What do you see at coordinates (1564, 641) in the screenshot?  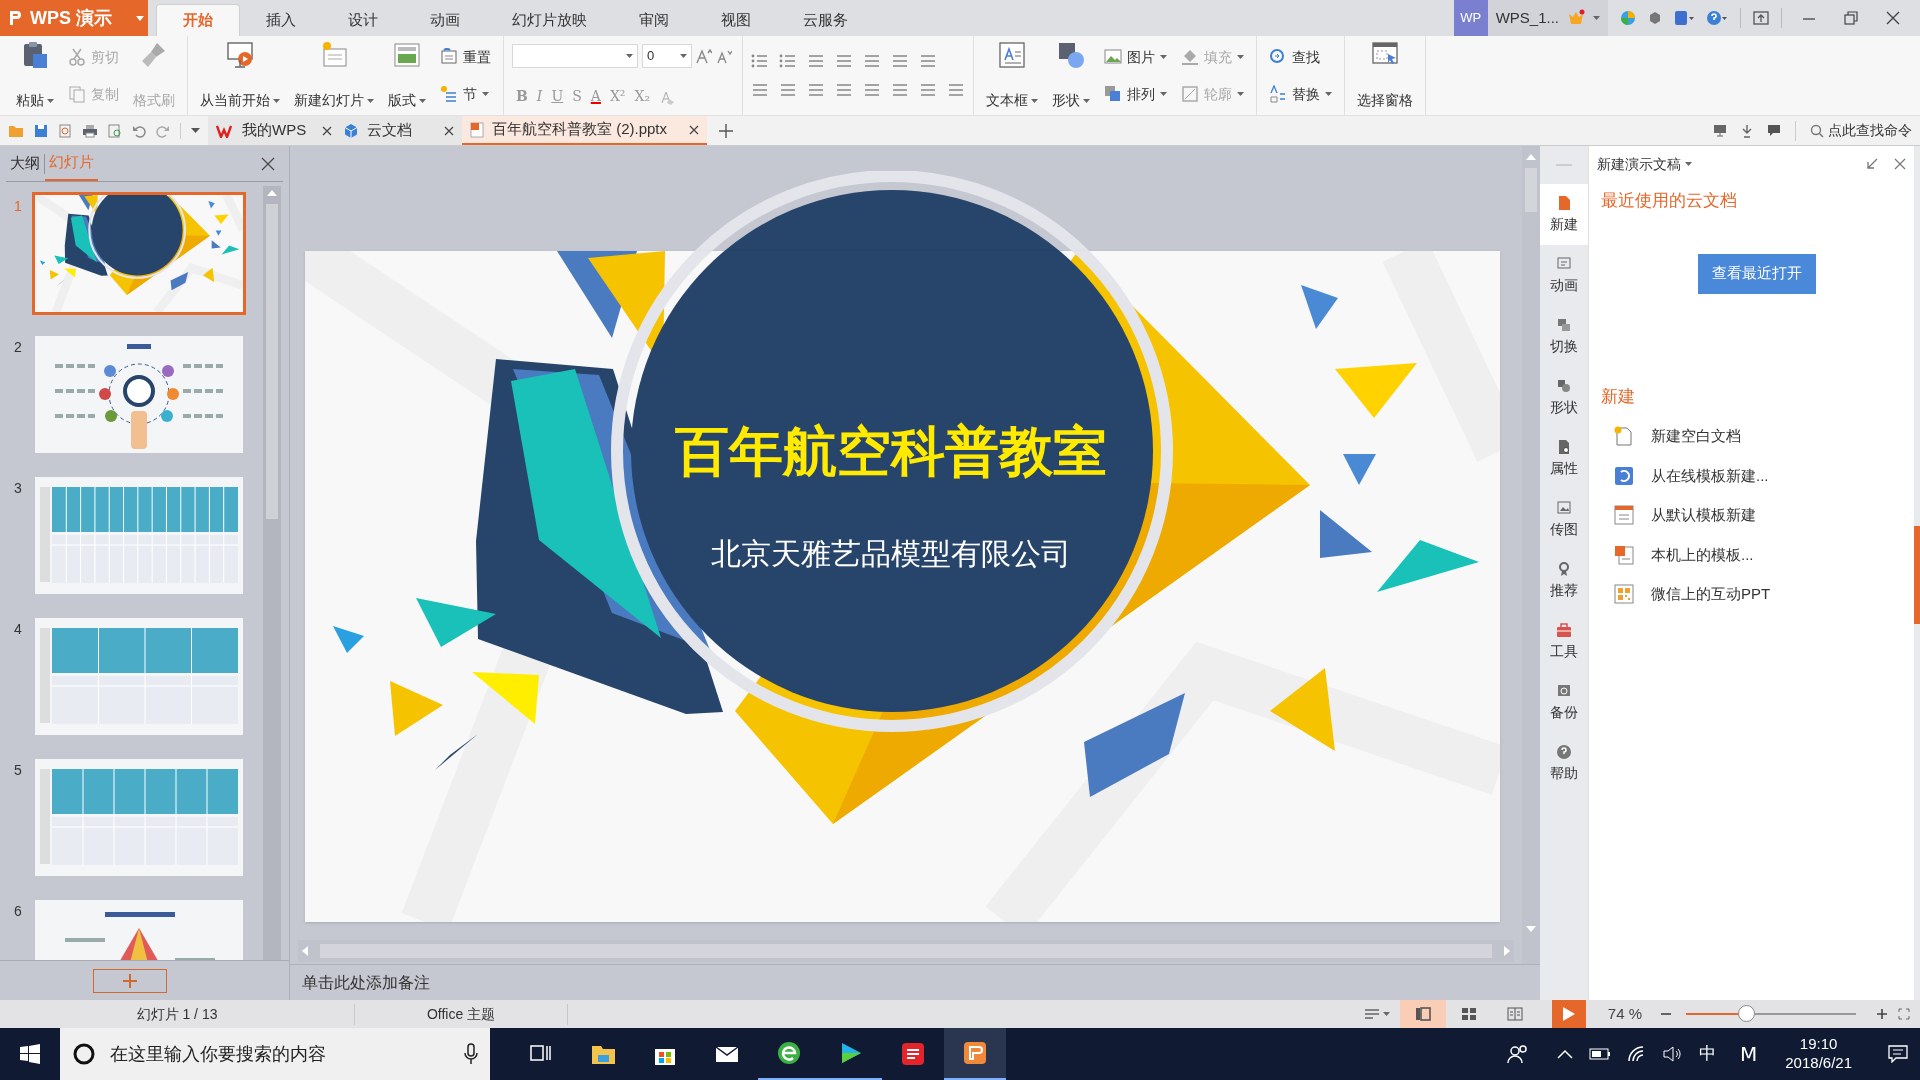 I see `side-tab: 工具` at bounding box center [1564, 641].